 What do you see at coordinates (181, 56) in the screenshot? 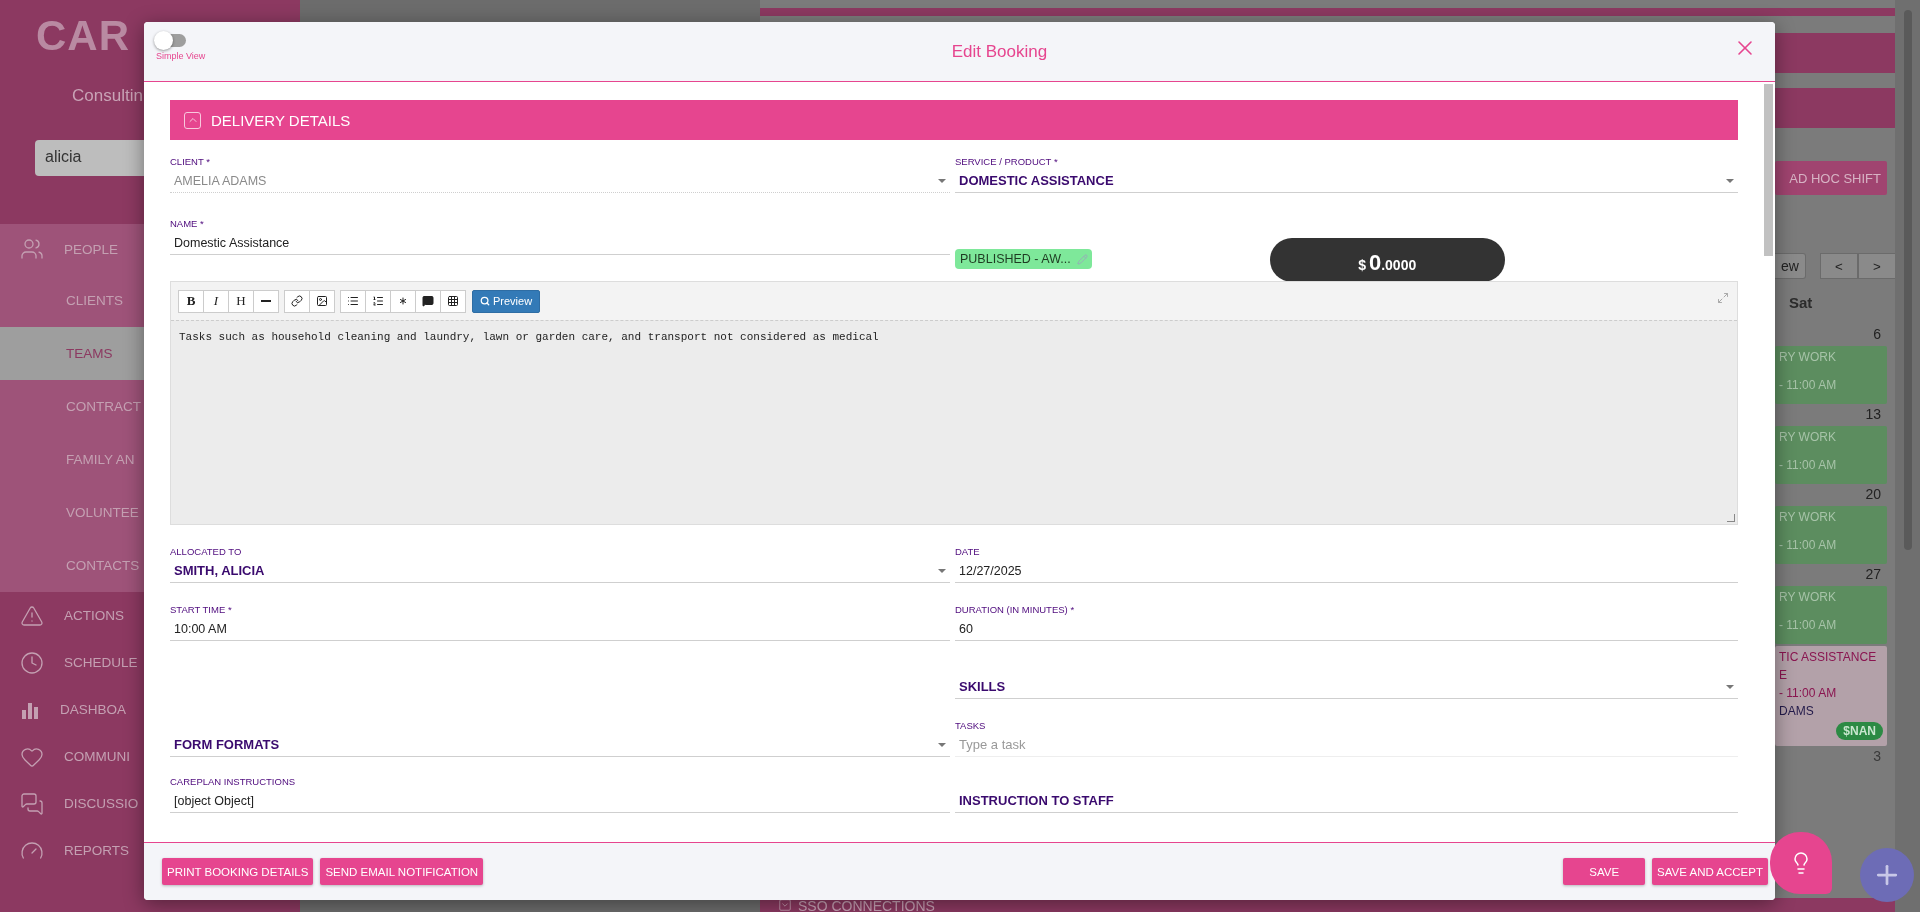
I see `toggle-label: Simple View` at bounding box center [181, 56].